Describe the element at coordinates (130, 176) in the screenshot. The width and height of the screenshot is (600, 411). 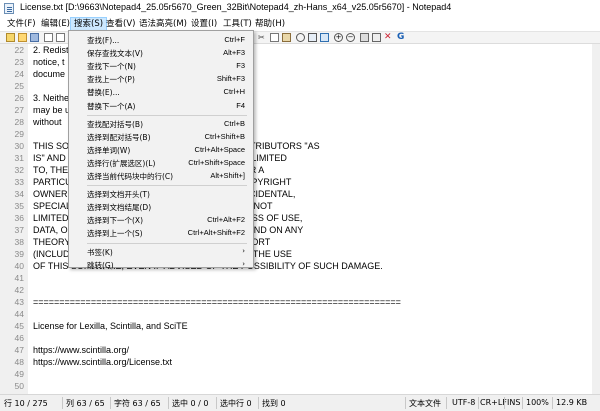
I see `menu-item-label: 选择当前代码块中的行(C)` at that location.